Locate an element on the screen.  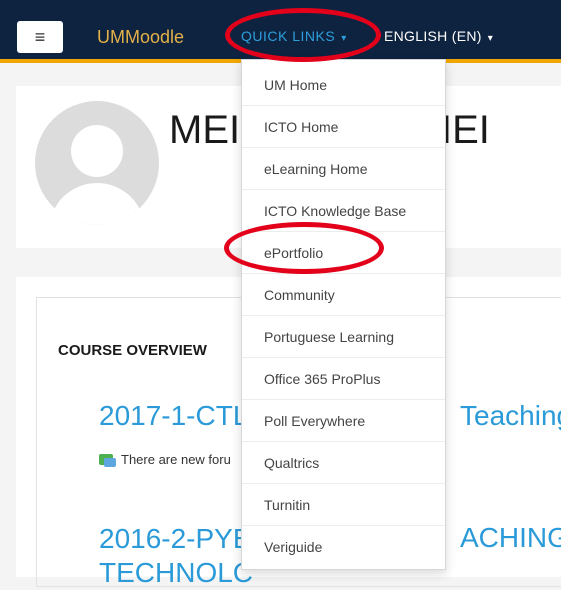
forum-post-icon is located at coordinates (107, 460).